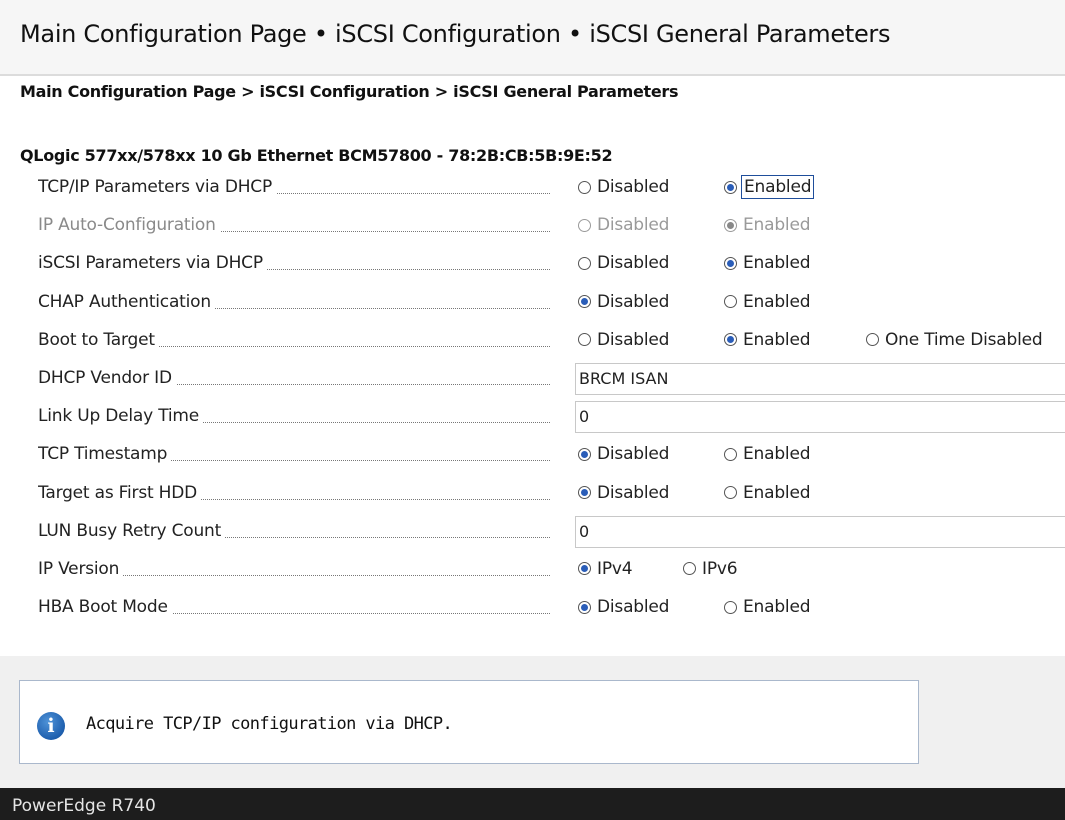  I want to click on setting-link-up-delay: Link Up Delay Time 0, so click(532, 418).